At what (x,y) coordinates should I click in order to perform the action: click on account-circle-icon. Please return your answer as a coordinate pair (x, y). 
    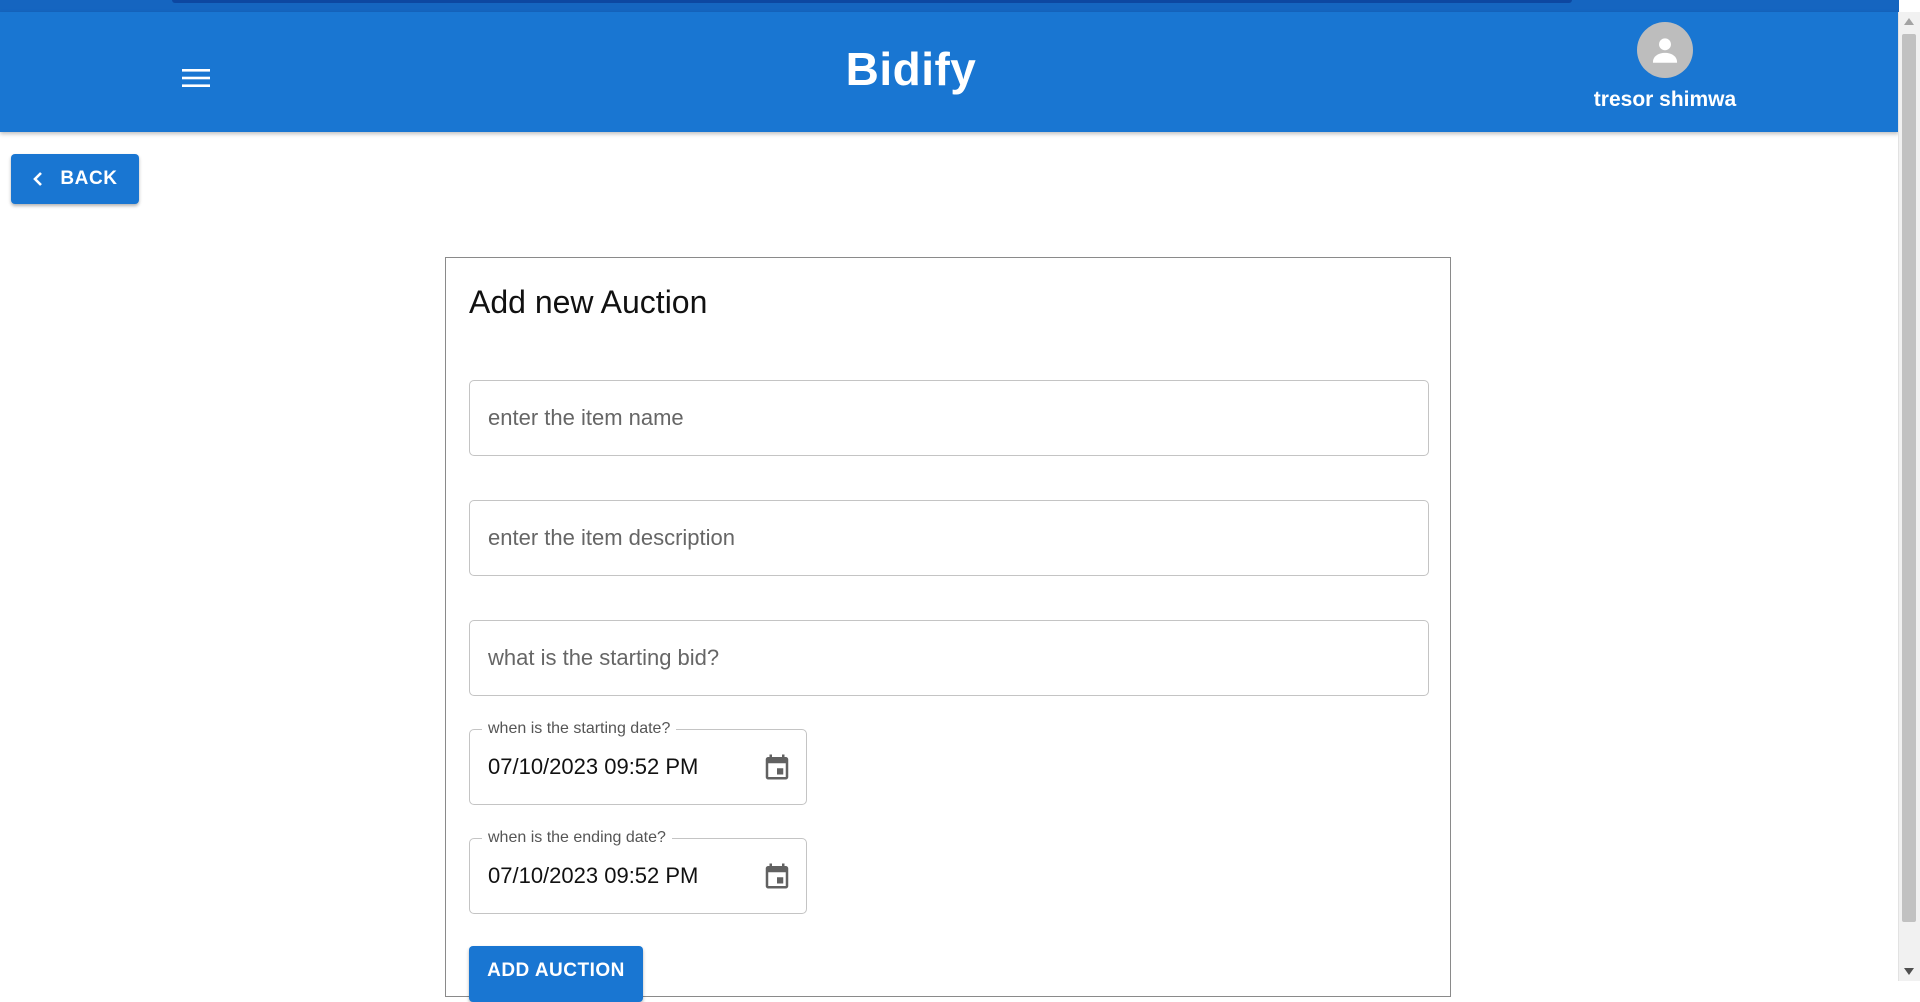
    Looking at the image, I should click on (1665, 50).